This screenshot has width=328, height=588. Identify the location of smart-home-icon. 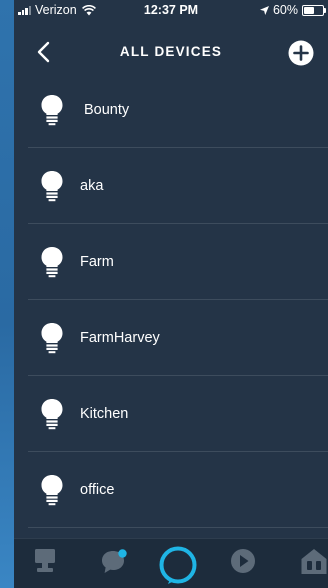
(314, 562).